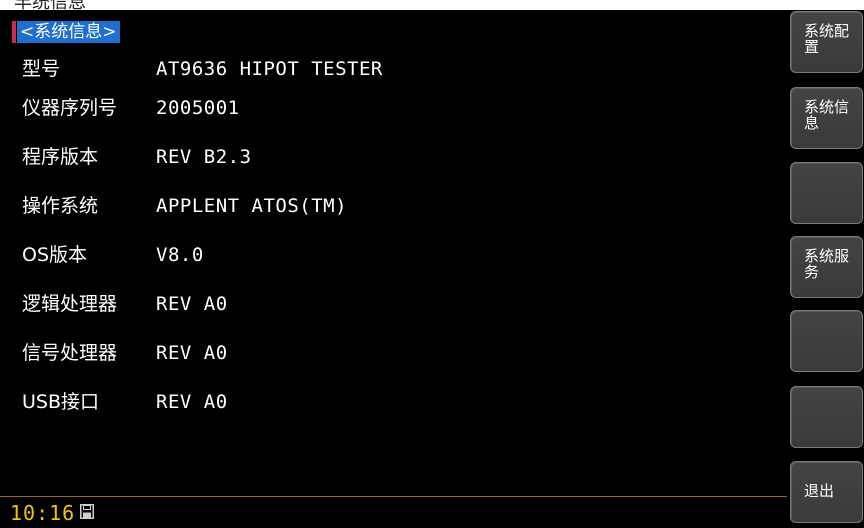  I want to click on softkey-system-service: 系统服务, so click(826, 267).